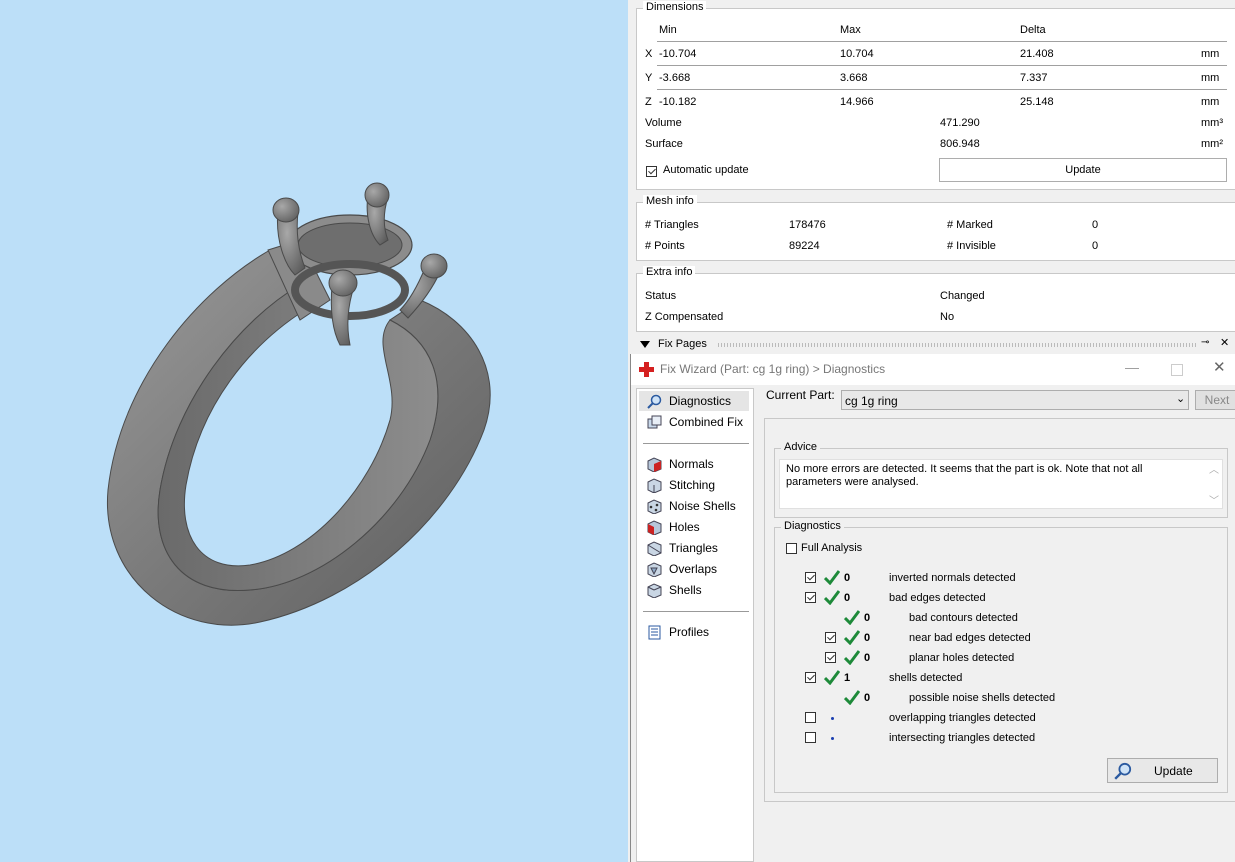  What do you see at coordinates (675, 78) in the screenshot?
I see `y-min: -3.668` at bounding box center [675, 78].